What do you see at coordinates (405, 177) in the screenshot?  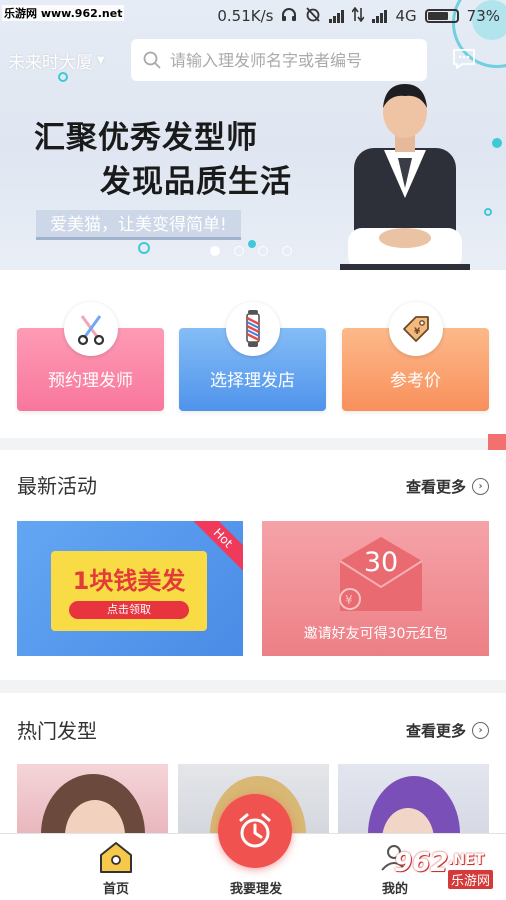 I see `hairstylist-photo` at bounding box center [405, 177].